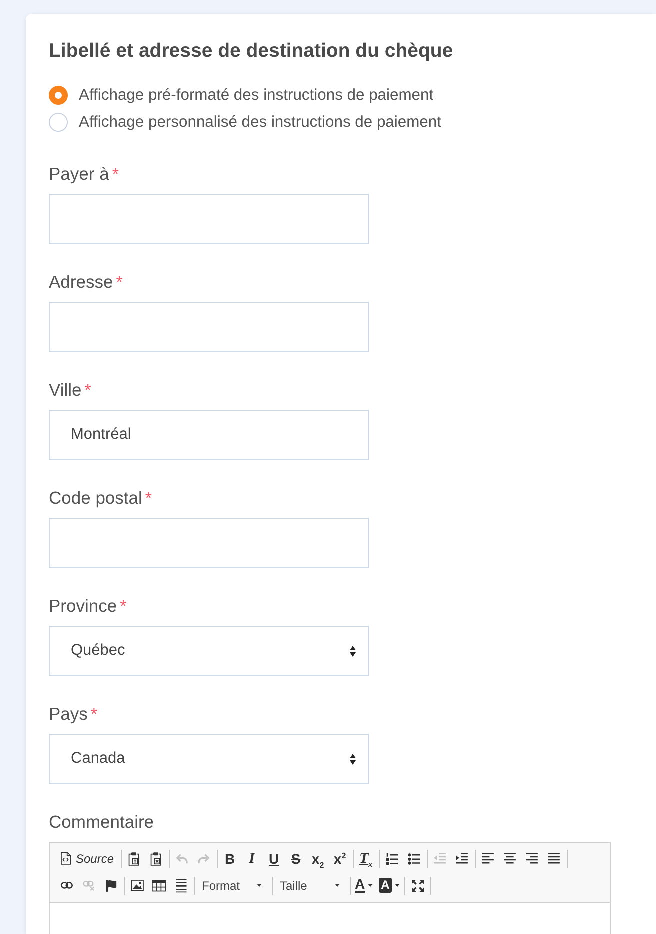  I want to click on horizontal-lines-icon, so click(181, 885).